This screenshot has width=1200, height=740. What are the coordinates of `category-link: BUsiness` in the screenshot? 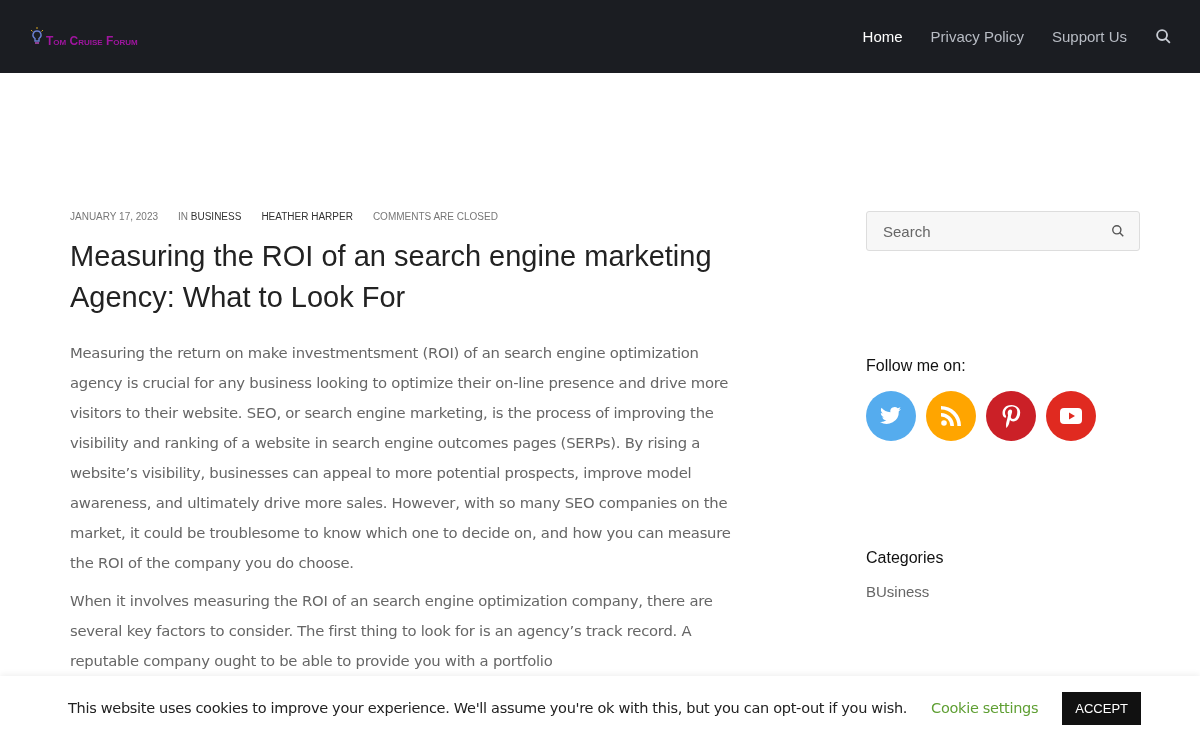 It's located at (1003, 591).